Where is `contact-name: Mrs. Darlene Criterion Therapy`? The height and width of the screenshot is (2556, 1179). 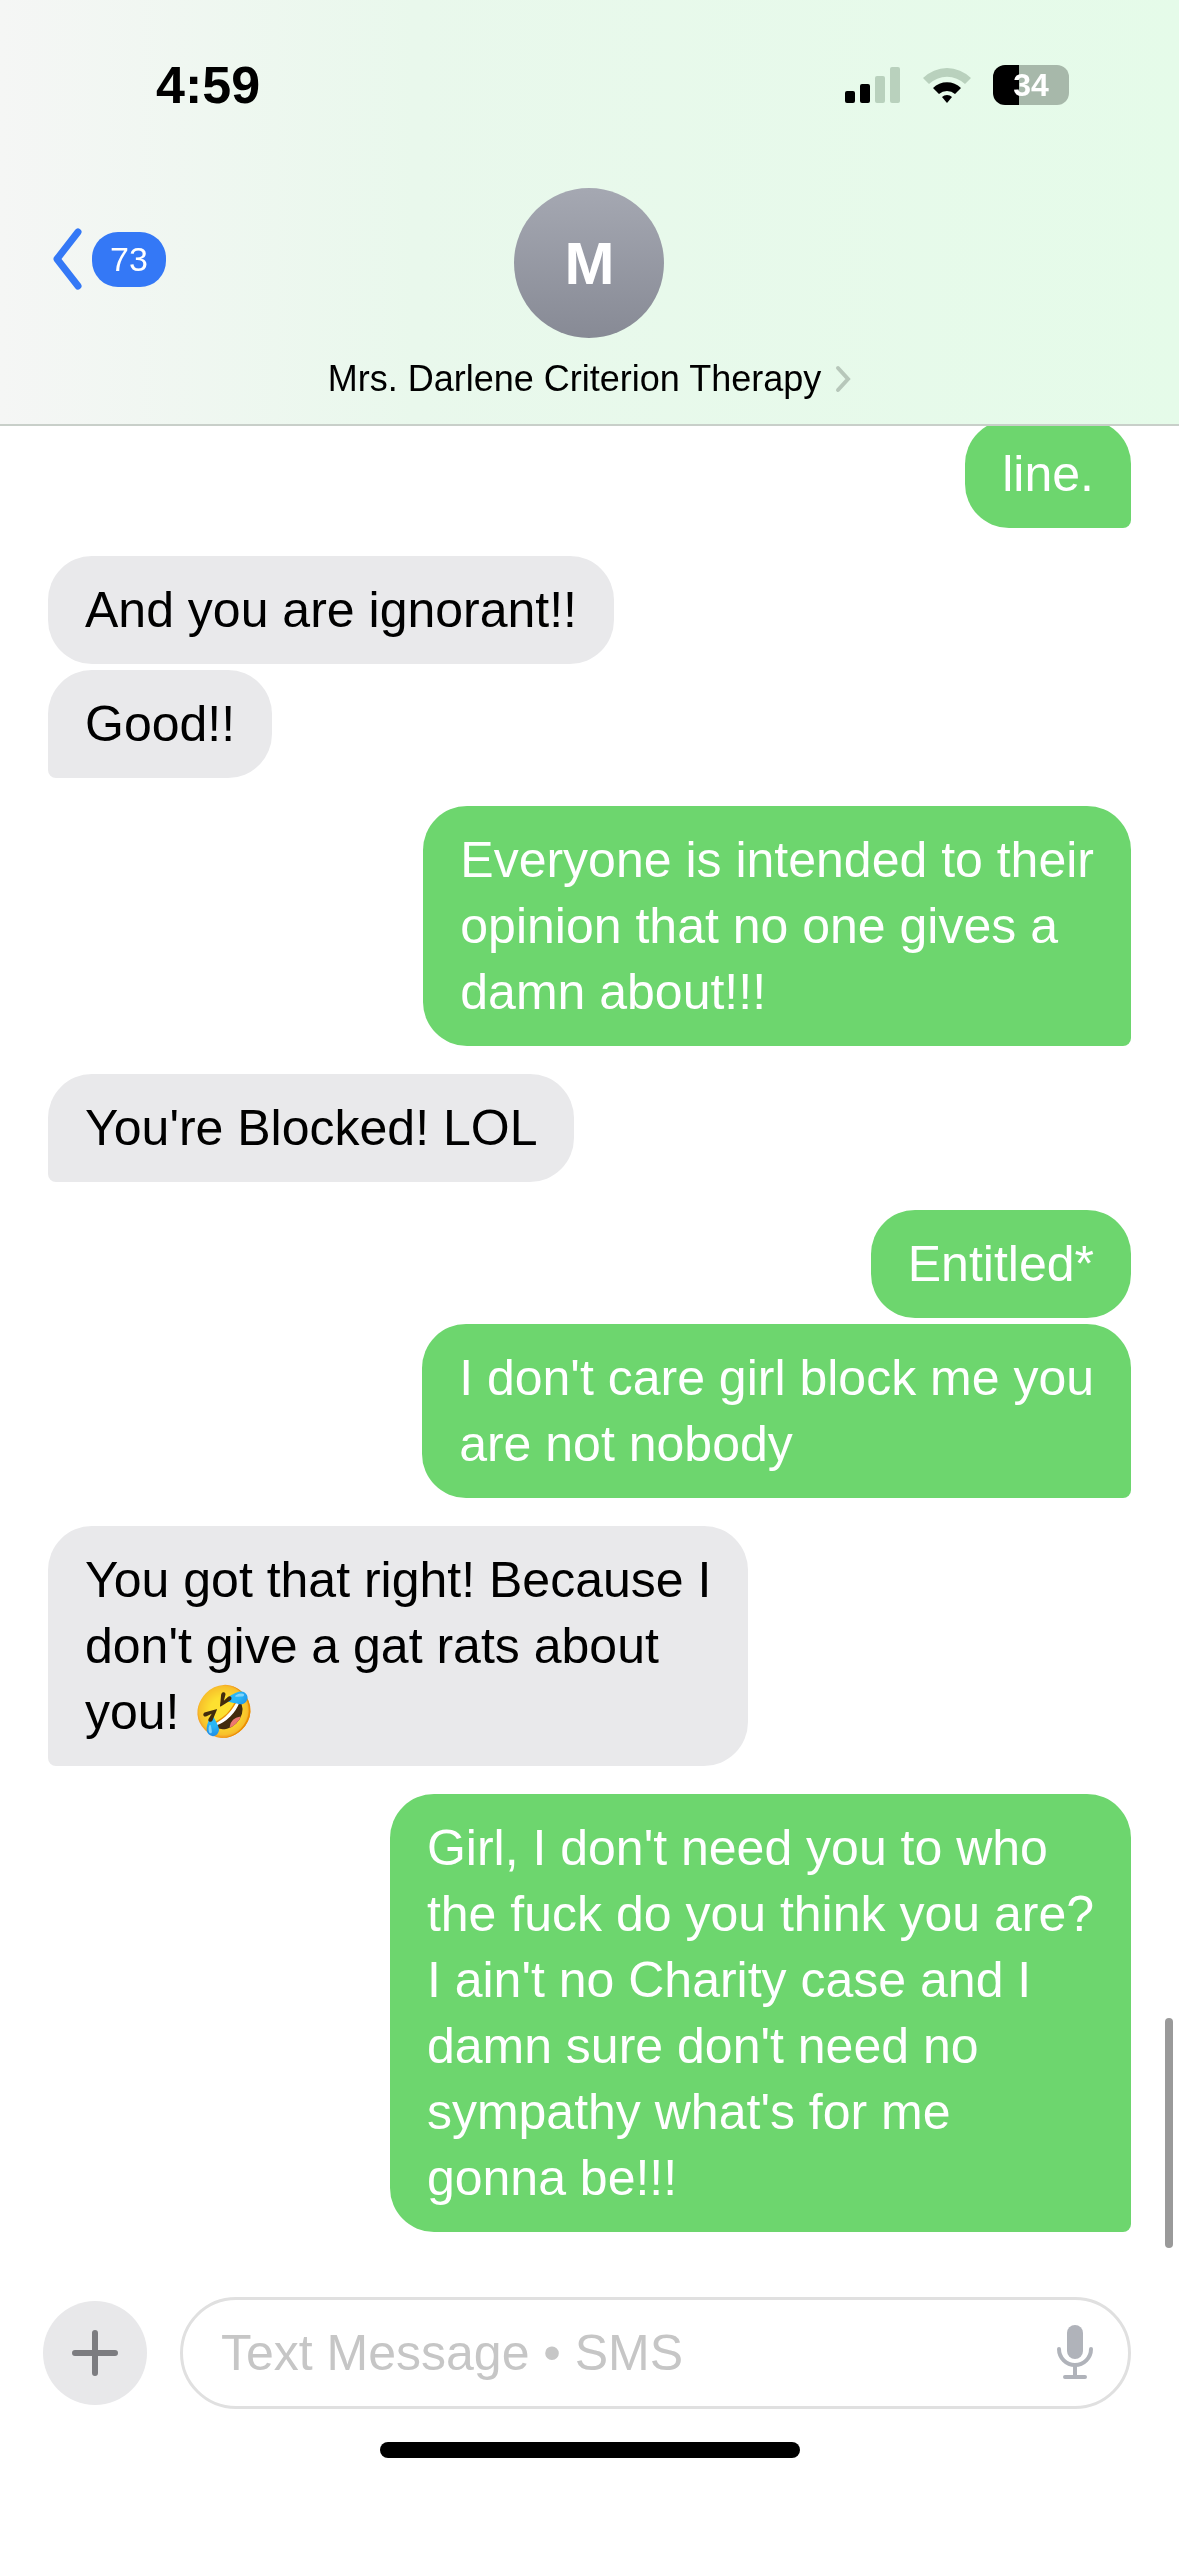
contact-name: Mrs. Darlene Criterion Therapy is located at coordinates (589, 379).